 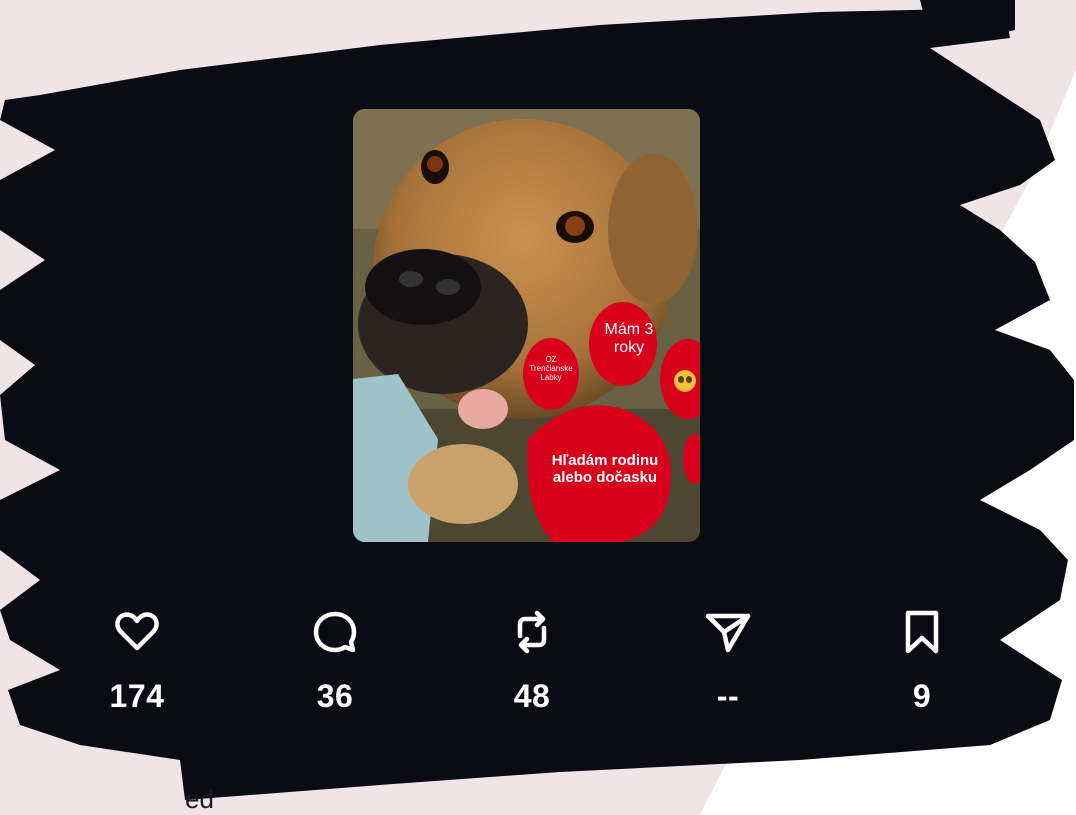 I want to click on bookmark-button: 9, so click(x=922, y=660).